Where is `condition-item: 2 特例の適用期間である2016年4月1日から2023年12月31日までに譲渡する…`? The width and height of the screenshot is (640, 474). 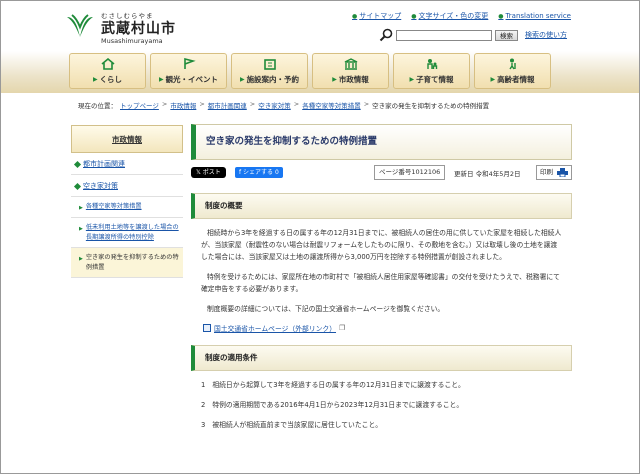
condition-item: 2 特例の適用期間である2016年4月1日から2023年12月31日までに譲渡する… is located at coordinates (386, 405).